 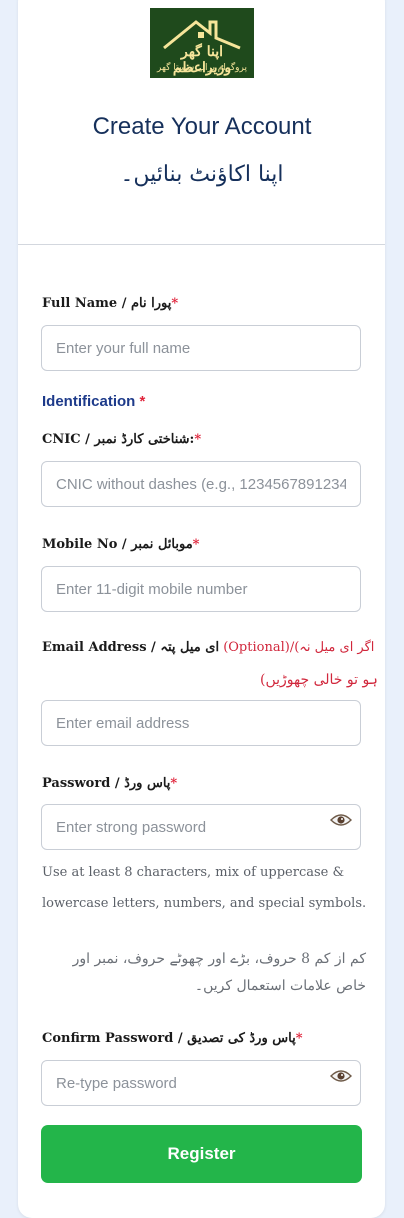 What do you see at coordinates (201, 1083) in the screenshot?
I see `confirm-password-input` at bounding box center [201, 1083].